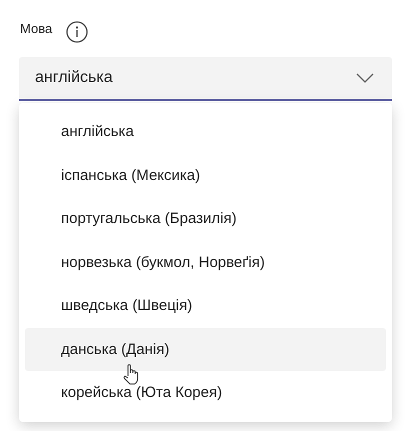 The width and height of the screenshot is (411, 431). Describe the element at coordinates (131, 373) in the screenshot. I see `hand-cursor-icon` at that location.